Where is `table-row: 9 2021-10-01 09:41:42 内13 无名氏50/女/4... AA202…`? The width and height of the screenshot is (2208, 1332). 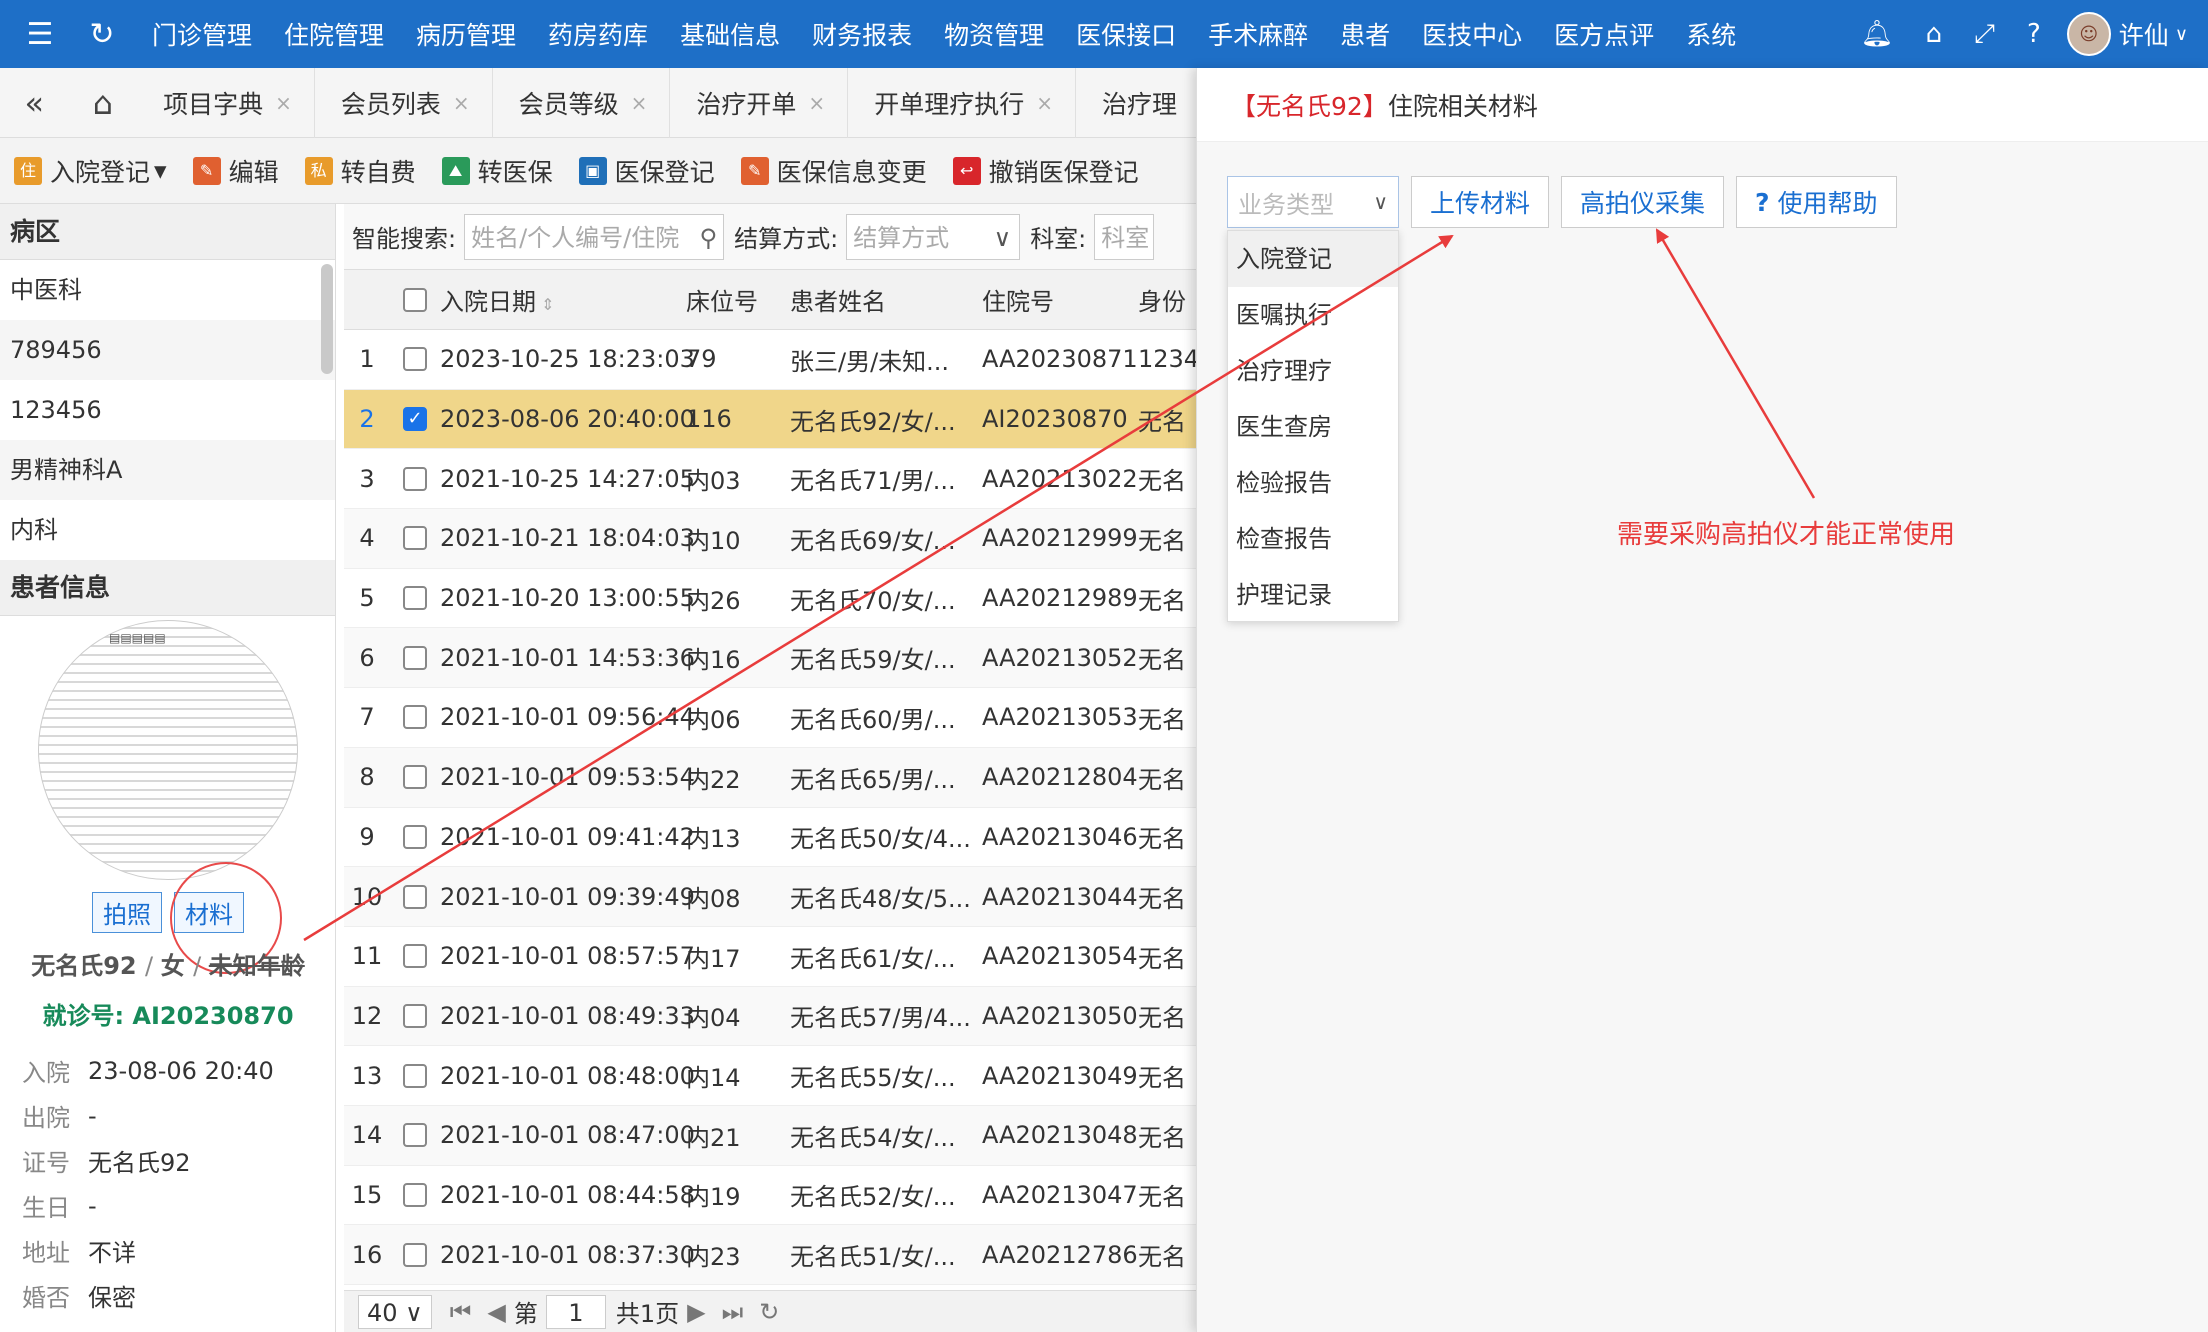 table-row: 9 2021-10-01 09:41:42 内13 无名氏50/女/4... AA202… is located at coordinates (772, 838).